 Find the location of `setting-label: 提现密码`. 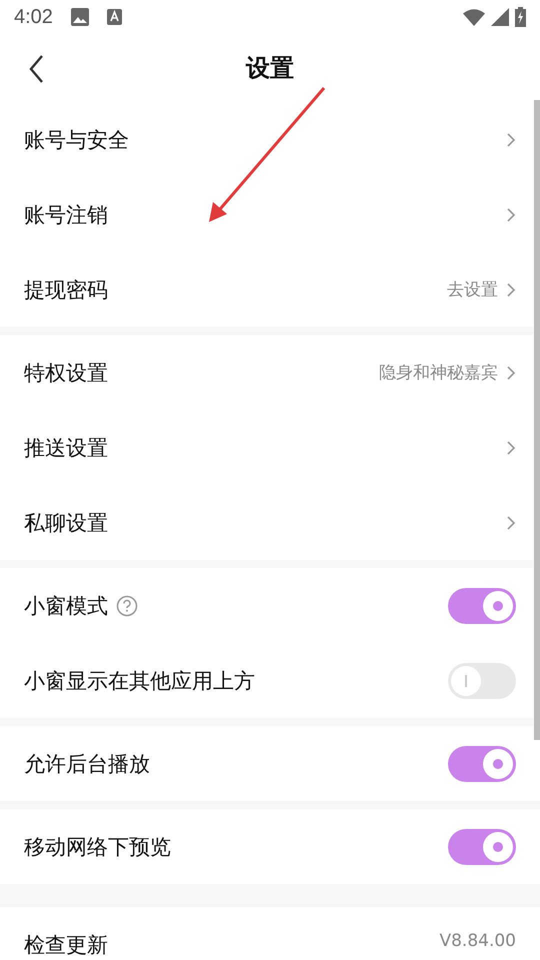

setting-label: 提现密码 is located at coordinates (66, 290).